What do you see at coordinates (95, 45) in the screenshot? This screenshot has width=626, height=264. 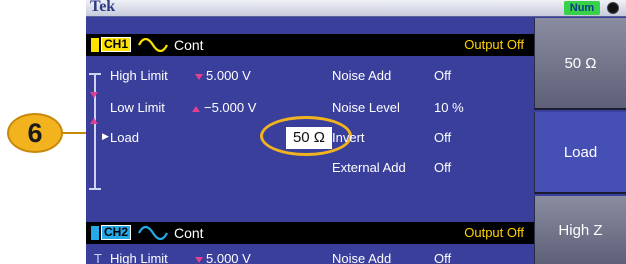 I see `ch1-color-swatch` at bounding box center [95, 45].